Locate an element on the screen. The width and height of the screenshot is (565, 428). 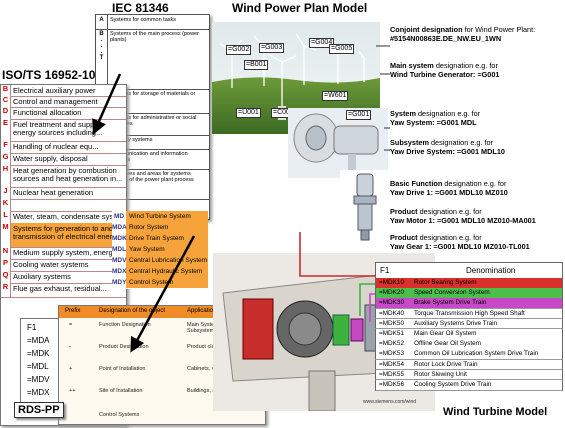
arrow-iec-to-iso is located at coordinates (107, 104).